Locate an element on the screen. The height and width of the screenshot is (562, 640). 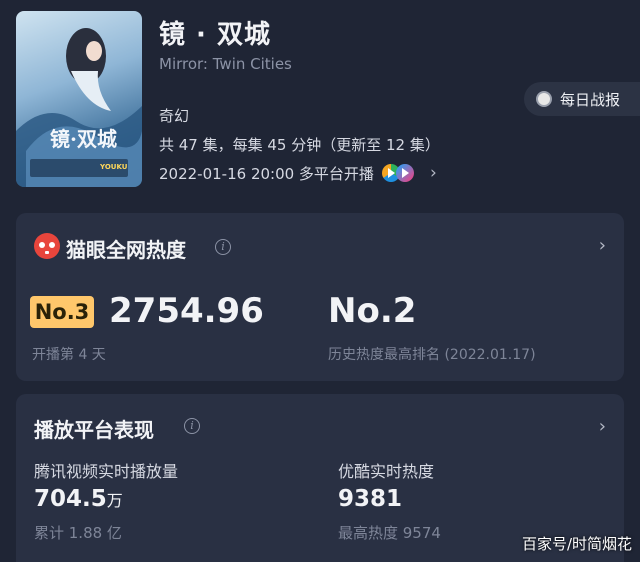
best-rank-label: 历史热度最高排名 (2022.01.17) is located at coordinates (432, 355).